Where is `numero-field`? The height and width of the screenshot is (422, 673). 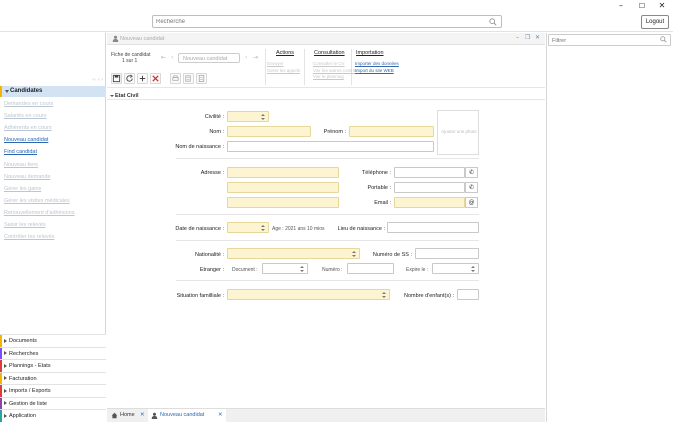
numero-field is located at coordinates (370, 268).